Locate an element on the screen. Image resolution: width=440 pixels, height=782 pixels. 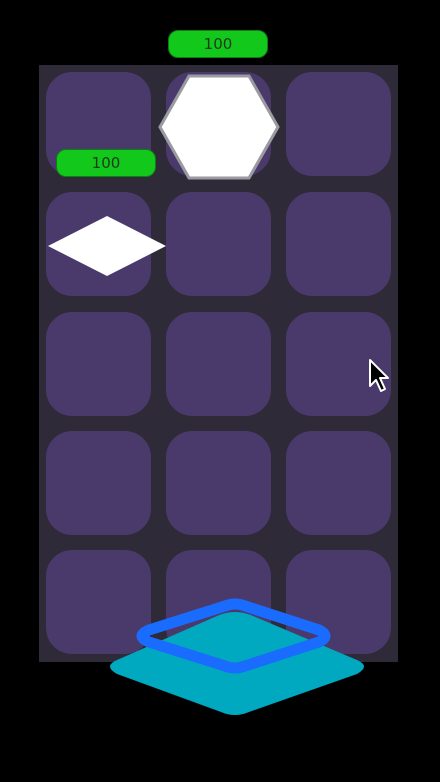
board-cell-r3c2 is located at coordinates (218, 364).